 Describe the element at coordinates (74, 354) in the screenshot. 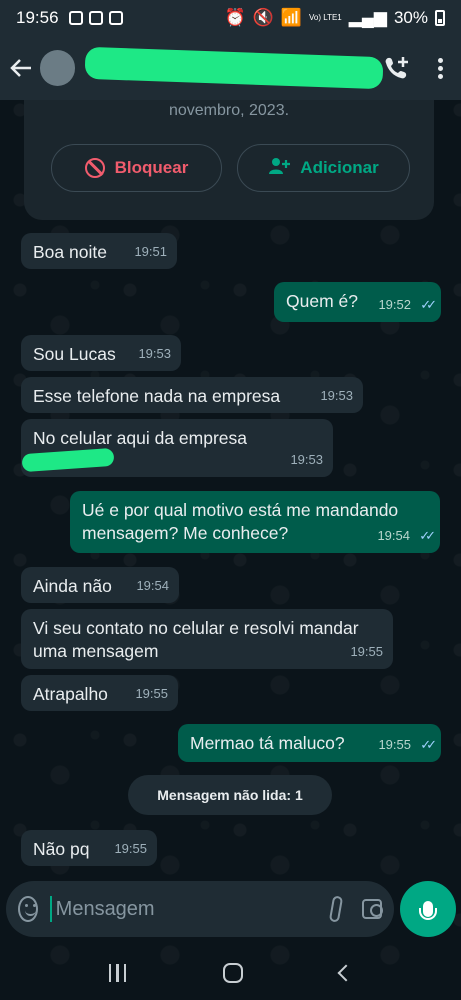

I see `message-text: Sou Lucas` at that location.